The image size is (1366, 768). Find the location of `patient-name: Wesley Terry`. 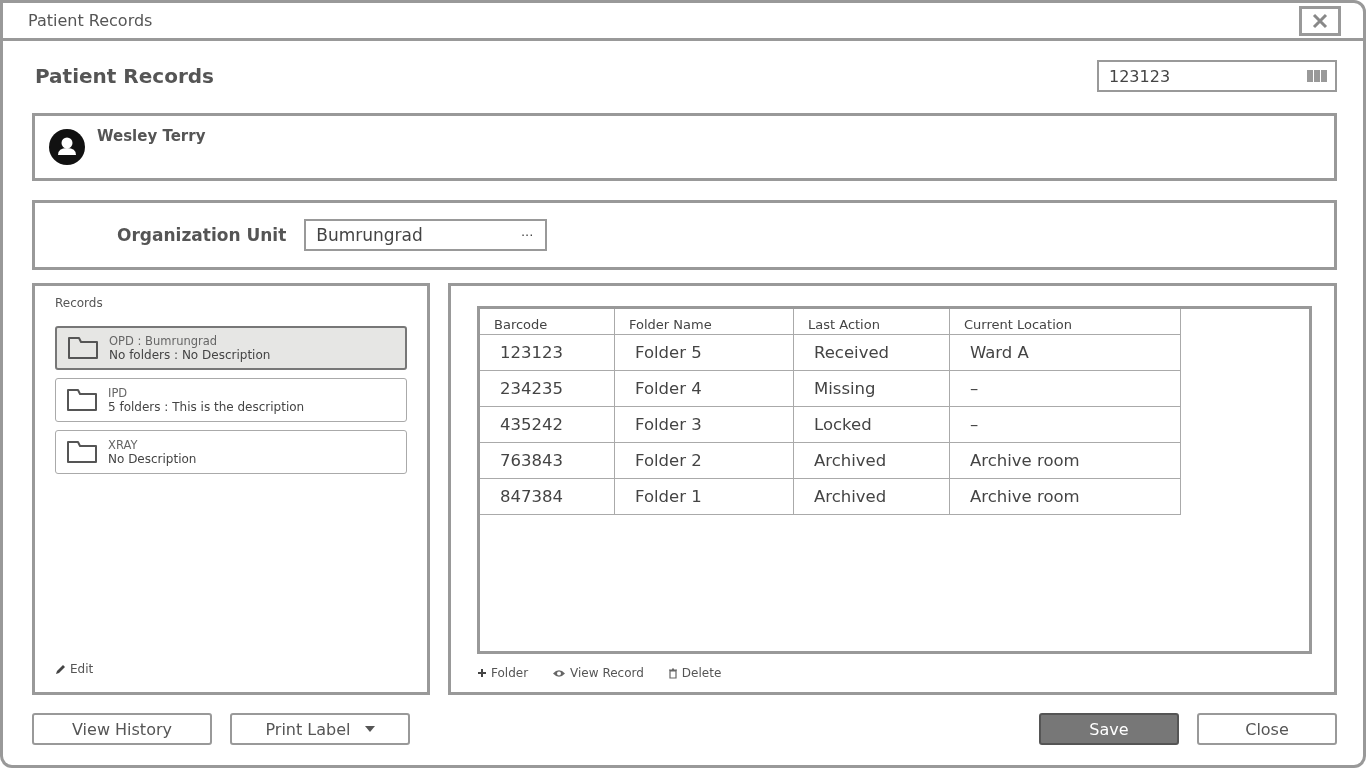

patient-name: Wesley Terry is located at coordinates (151, 136).